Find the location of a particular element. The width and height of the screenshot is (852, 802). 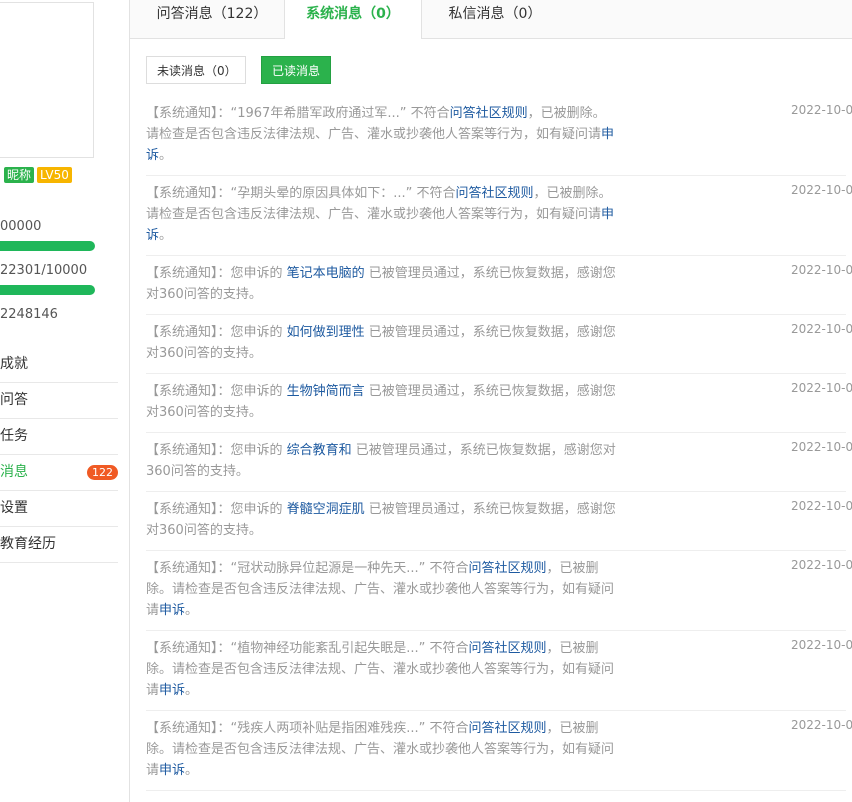

sidebar-item-qa: 问答 is located at coordinates (59, 401).